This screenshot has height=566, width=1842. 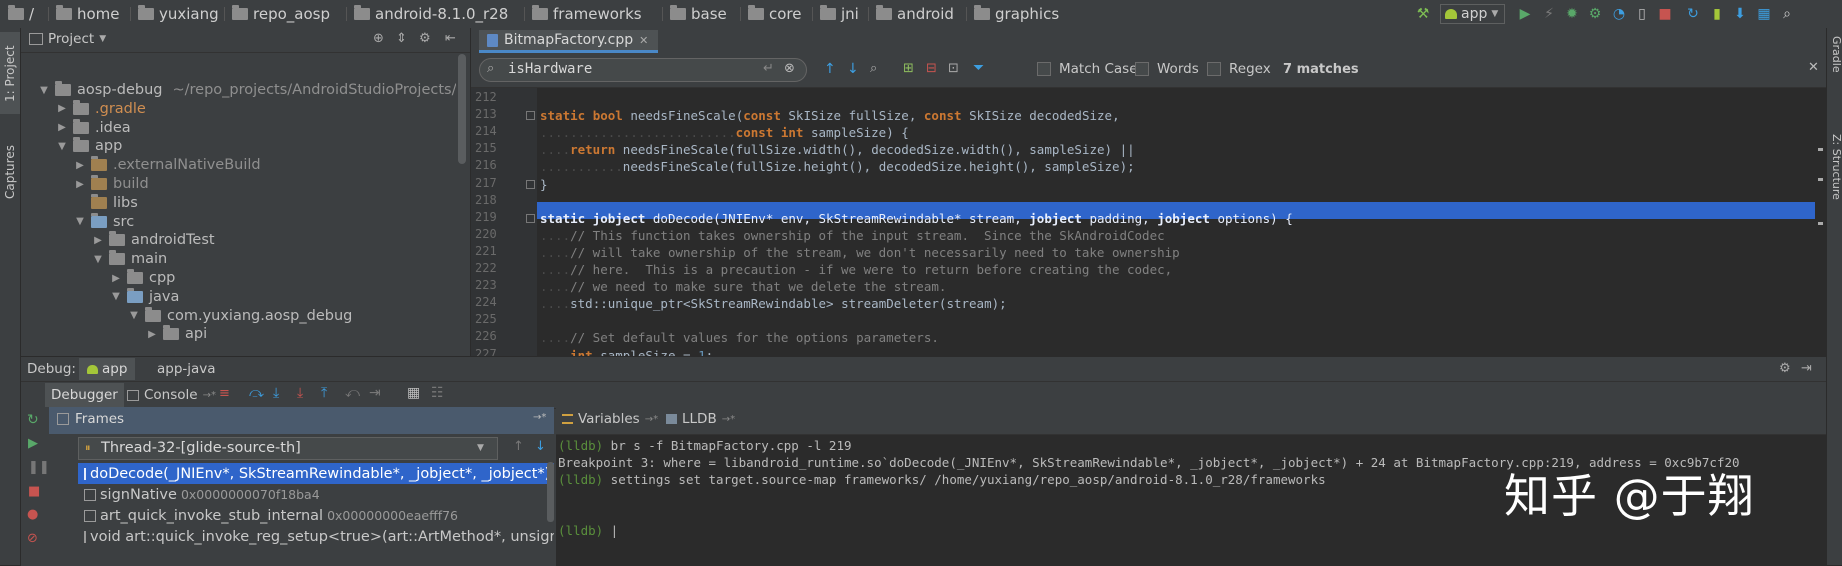 What do you see at coordinates (502, 234) in the screenshot?
I see `line-number: 220` at bounding box center [502, 234].